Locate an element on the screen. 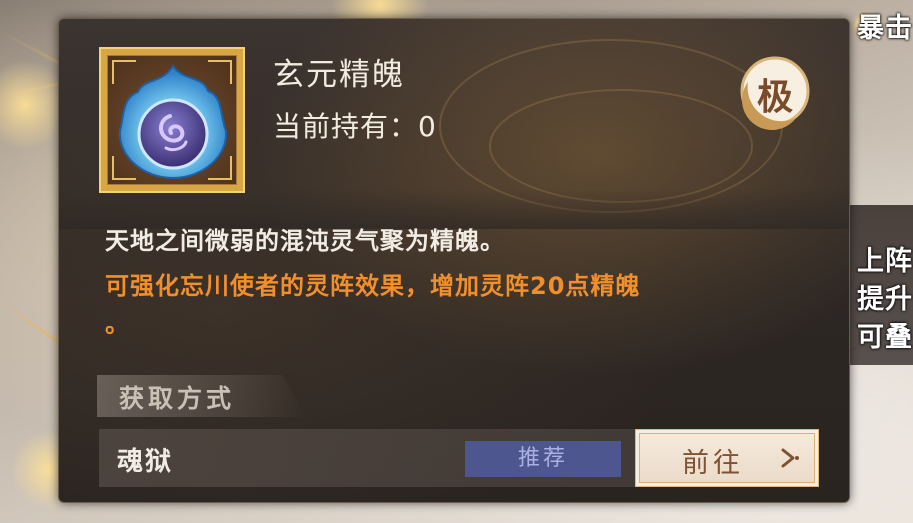 This screenshot has height=523, width=913. side-text-crit: 暴击 is located at coordinates (885, 28).